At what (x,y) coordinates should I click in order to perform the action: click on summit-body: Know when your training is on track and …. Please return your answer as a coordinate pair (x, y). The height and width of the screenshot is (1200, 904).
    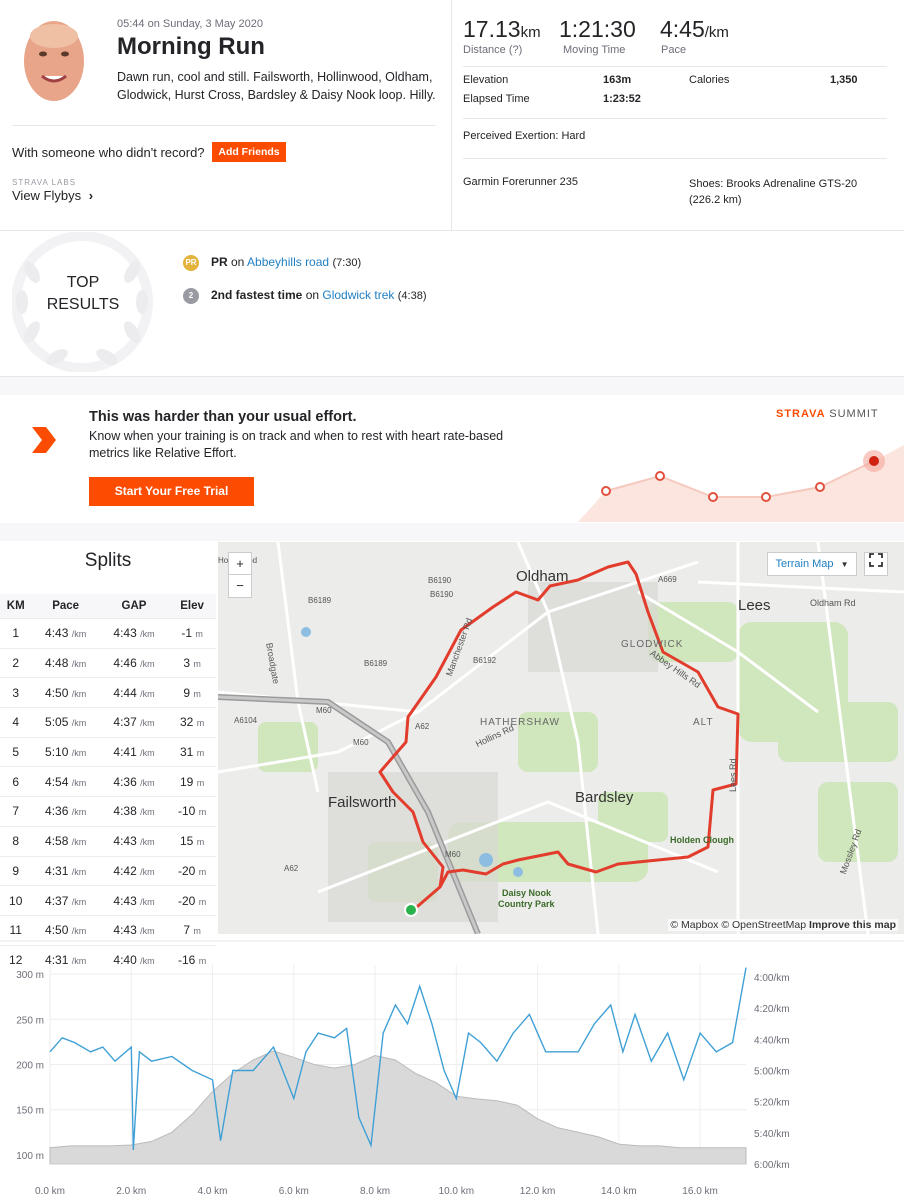
    Looking at the image, I should click on (296, 444).